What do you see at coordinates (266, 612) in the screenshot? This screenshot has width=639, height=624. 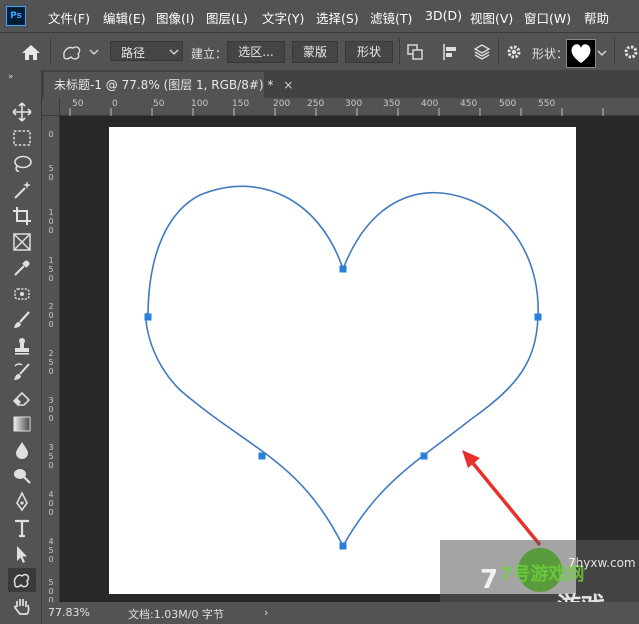 I see `status-menu-arrow: ›` at bounding box center [266, 612].